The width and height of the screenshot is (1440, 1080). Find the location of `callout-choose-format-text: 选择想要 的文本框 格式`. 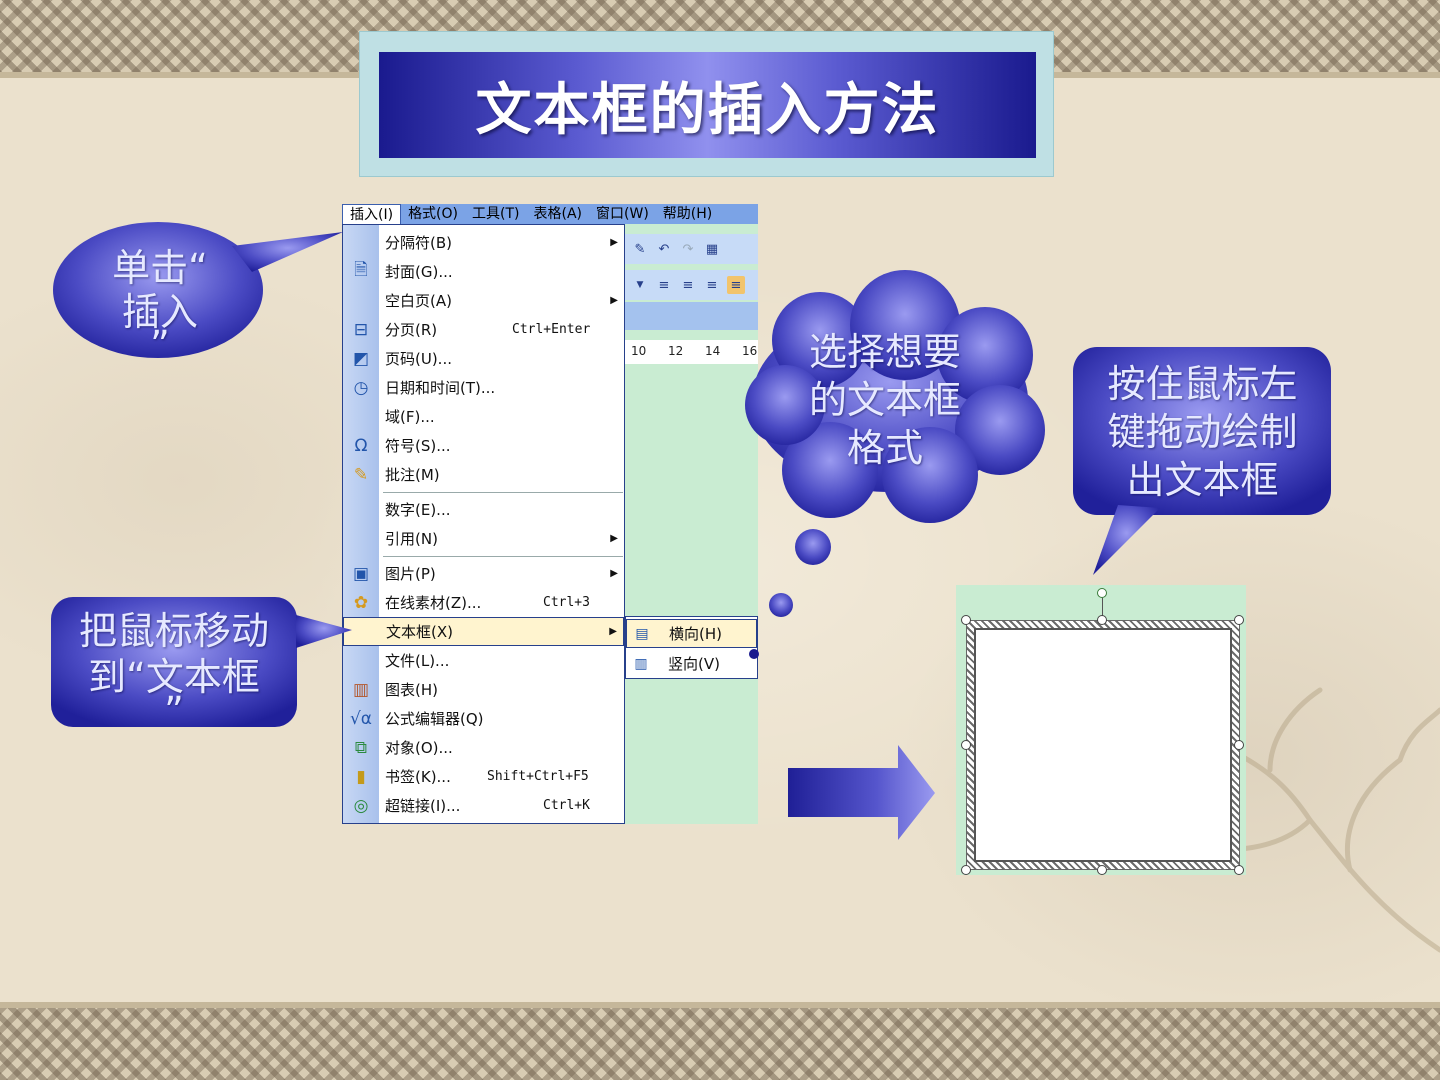

callout-choose-format-text: 选择想要 的文本框 格式 is located at coordinates (885, 400).